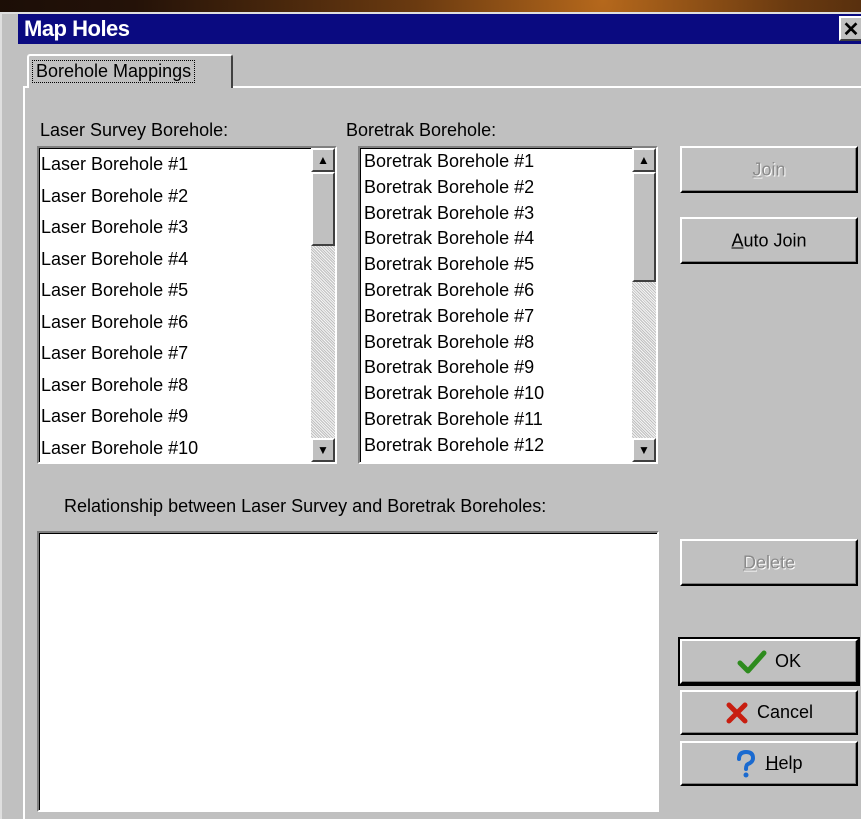  Describe the element at coordinates (498, 394) in the screenshot. I see `list-item: Boretrak Borehole #10` at that location.